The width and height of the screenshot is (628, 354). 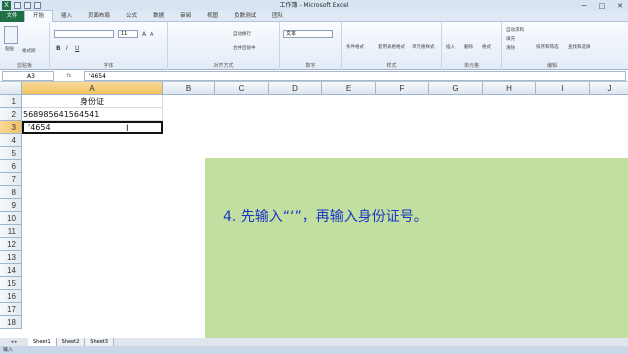 What do you see at coordinates (185, 16) in the screenshot?
I see `tab-review: 审阅` at bounding box center [185, 16].